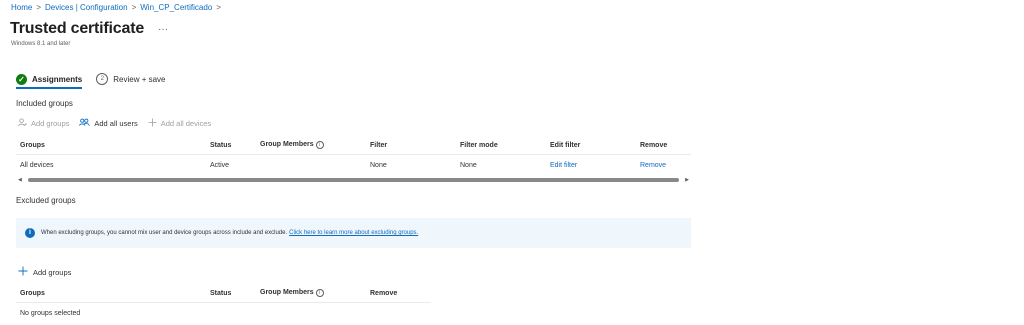 The height and width of the screenshot is (325, 1024). What do you see at coordinates (50, 313) in the screenshot?
I see `no-groups-selected-text: No groups selected` at bounding box center [50, 313].